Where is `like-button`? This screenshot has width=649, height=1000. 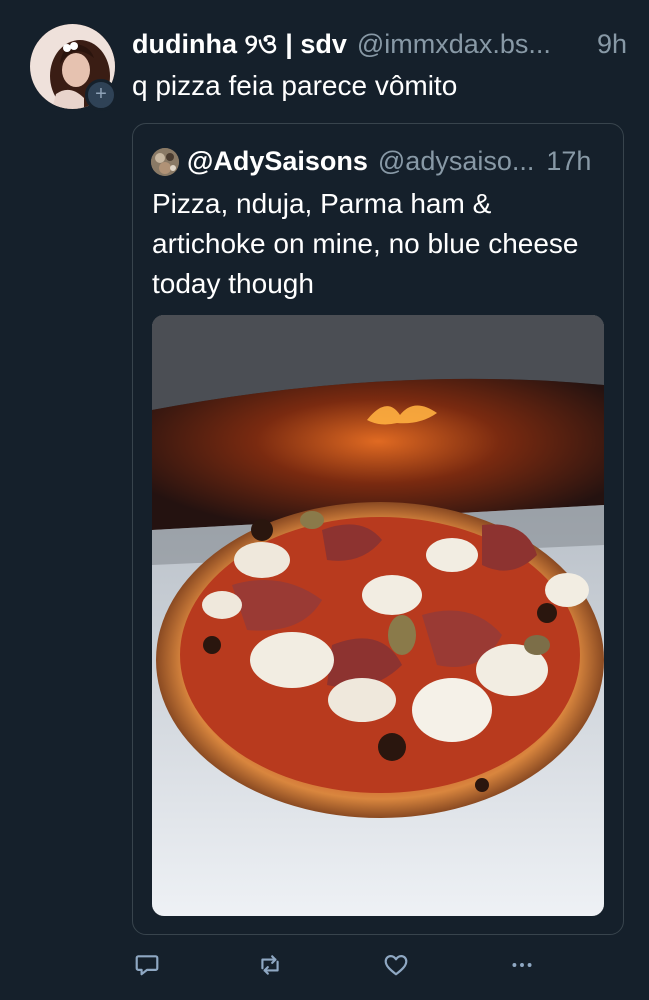
like-button is located at coordinates (396, 965).